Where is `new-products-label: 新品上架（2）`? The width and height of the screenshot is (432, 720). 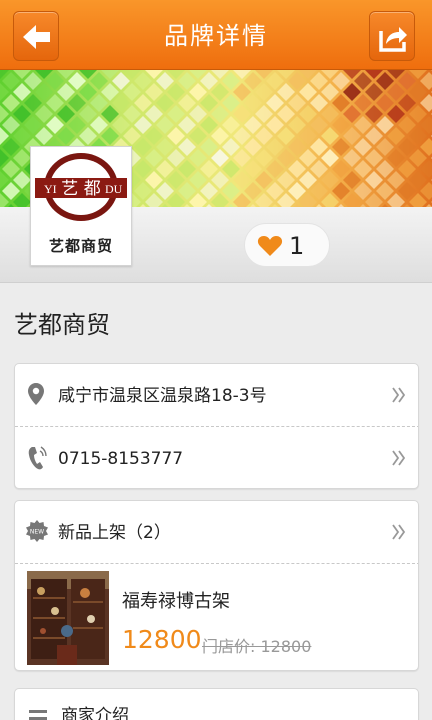 new-products-label: 新品上架（2） is located at coordinates (114, 533).